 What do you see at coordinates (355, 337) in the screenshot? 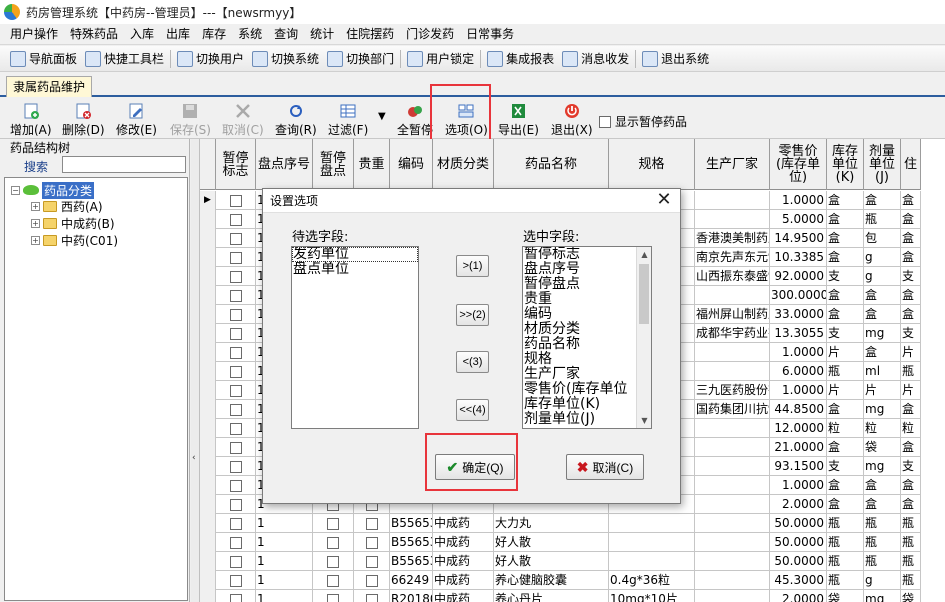
I see `available-fields-list: 发药单位 盘点单位` at bounding box center [355, 337].